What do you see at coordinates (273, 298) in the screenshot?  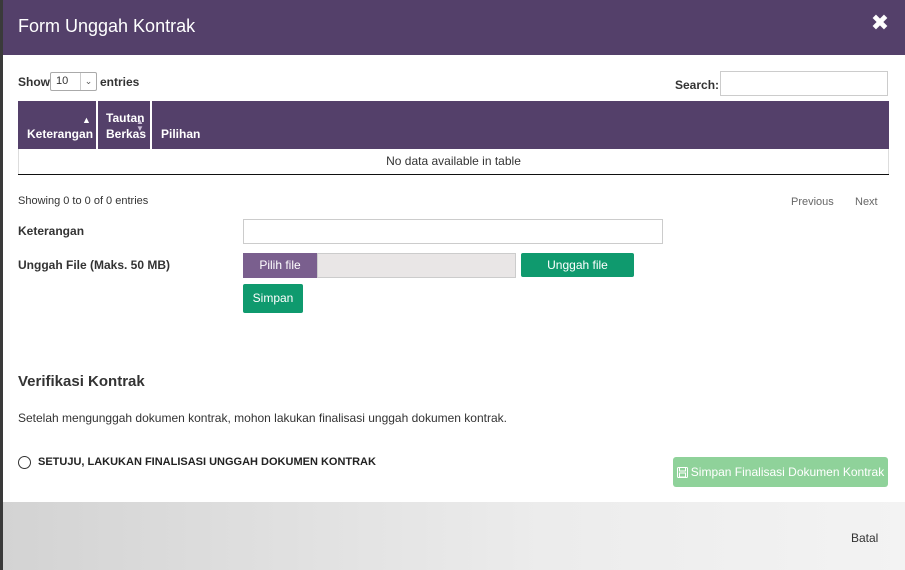 I see `save-button: Simpan` at bounding box center [273, 298].